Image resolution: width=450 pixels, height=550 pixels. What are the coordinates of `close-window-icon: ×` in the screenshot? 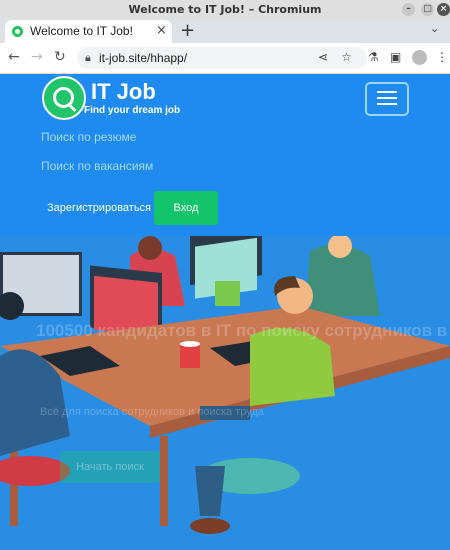 It's located at (443, 9).